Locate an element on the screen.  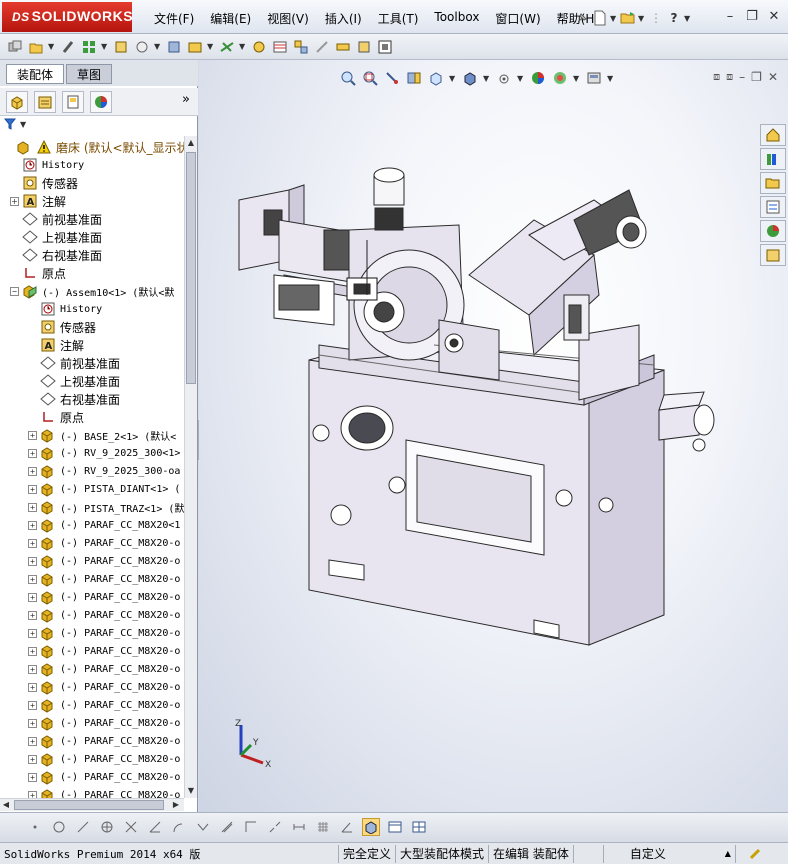
new-document-icon is located at coordinates (600, 18).